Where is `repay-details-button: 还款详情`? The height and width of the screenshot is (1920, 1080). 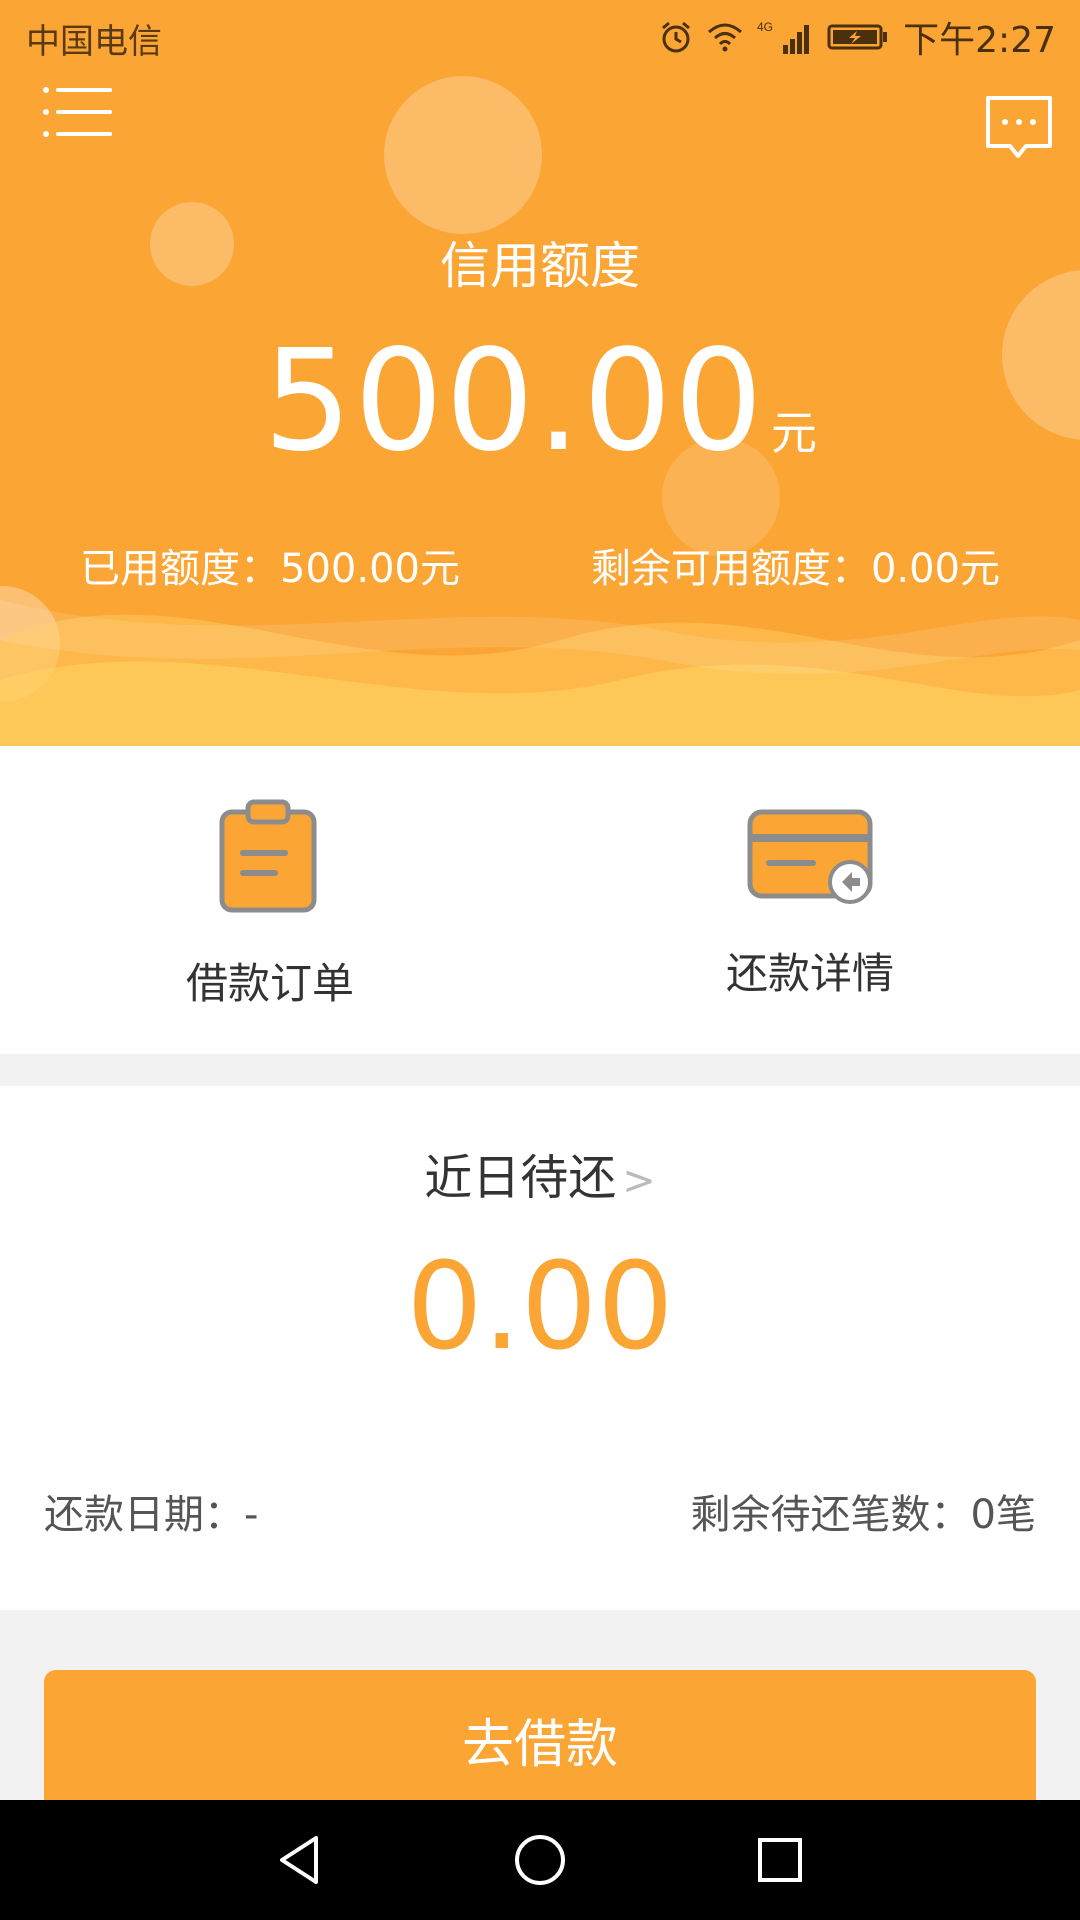
repay-details-button: 还款详情 is located at coordinates (810, 900).